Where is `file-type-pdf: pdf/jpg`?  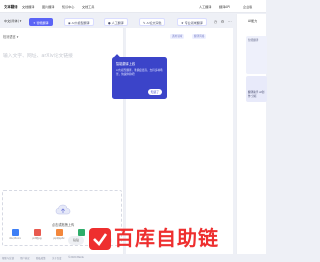 file-type-pdf: pdf/jpg is located at coordinates (37, 234).